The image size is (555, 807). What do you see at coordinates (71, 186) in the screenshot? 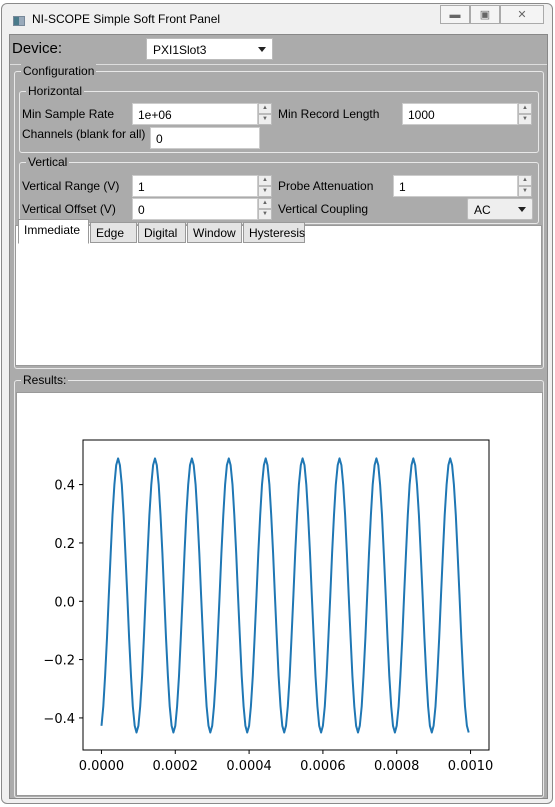
I see `vertical-range-label: Vertical Range (V)` at bounding box center [71, 186].